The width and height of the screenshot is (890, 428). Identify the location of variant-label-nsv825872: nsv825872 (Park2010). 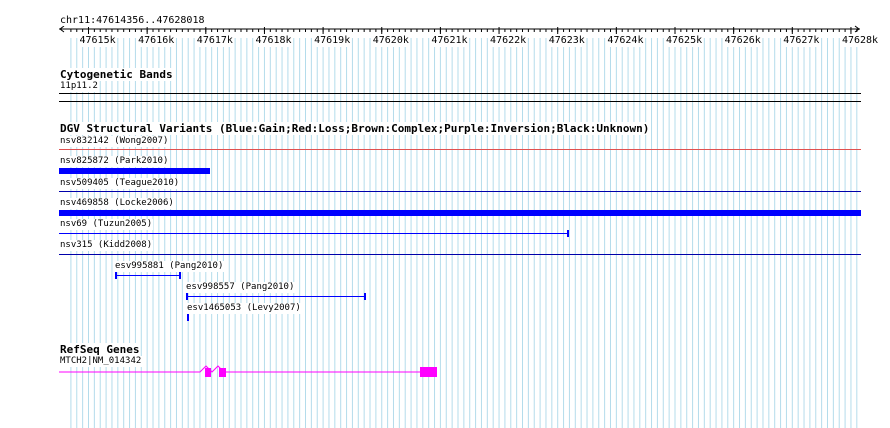
(114, 161).